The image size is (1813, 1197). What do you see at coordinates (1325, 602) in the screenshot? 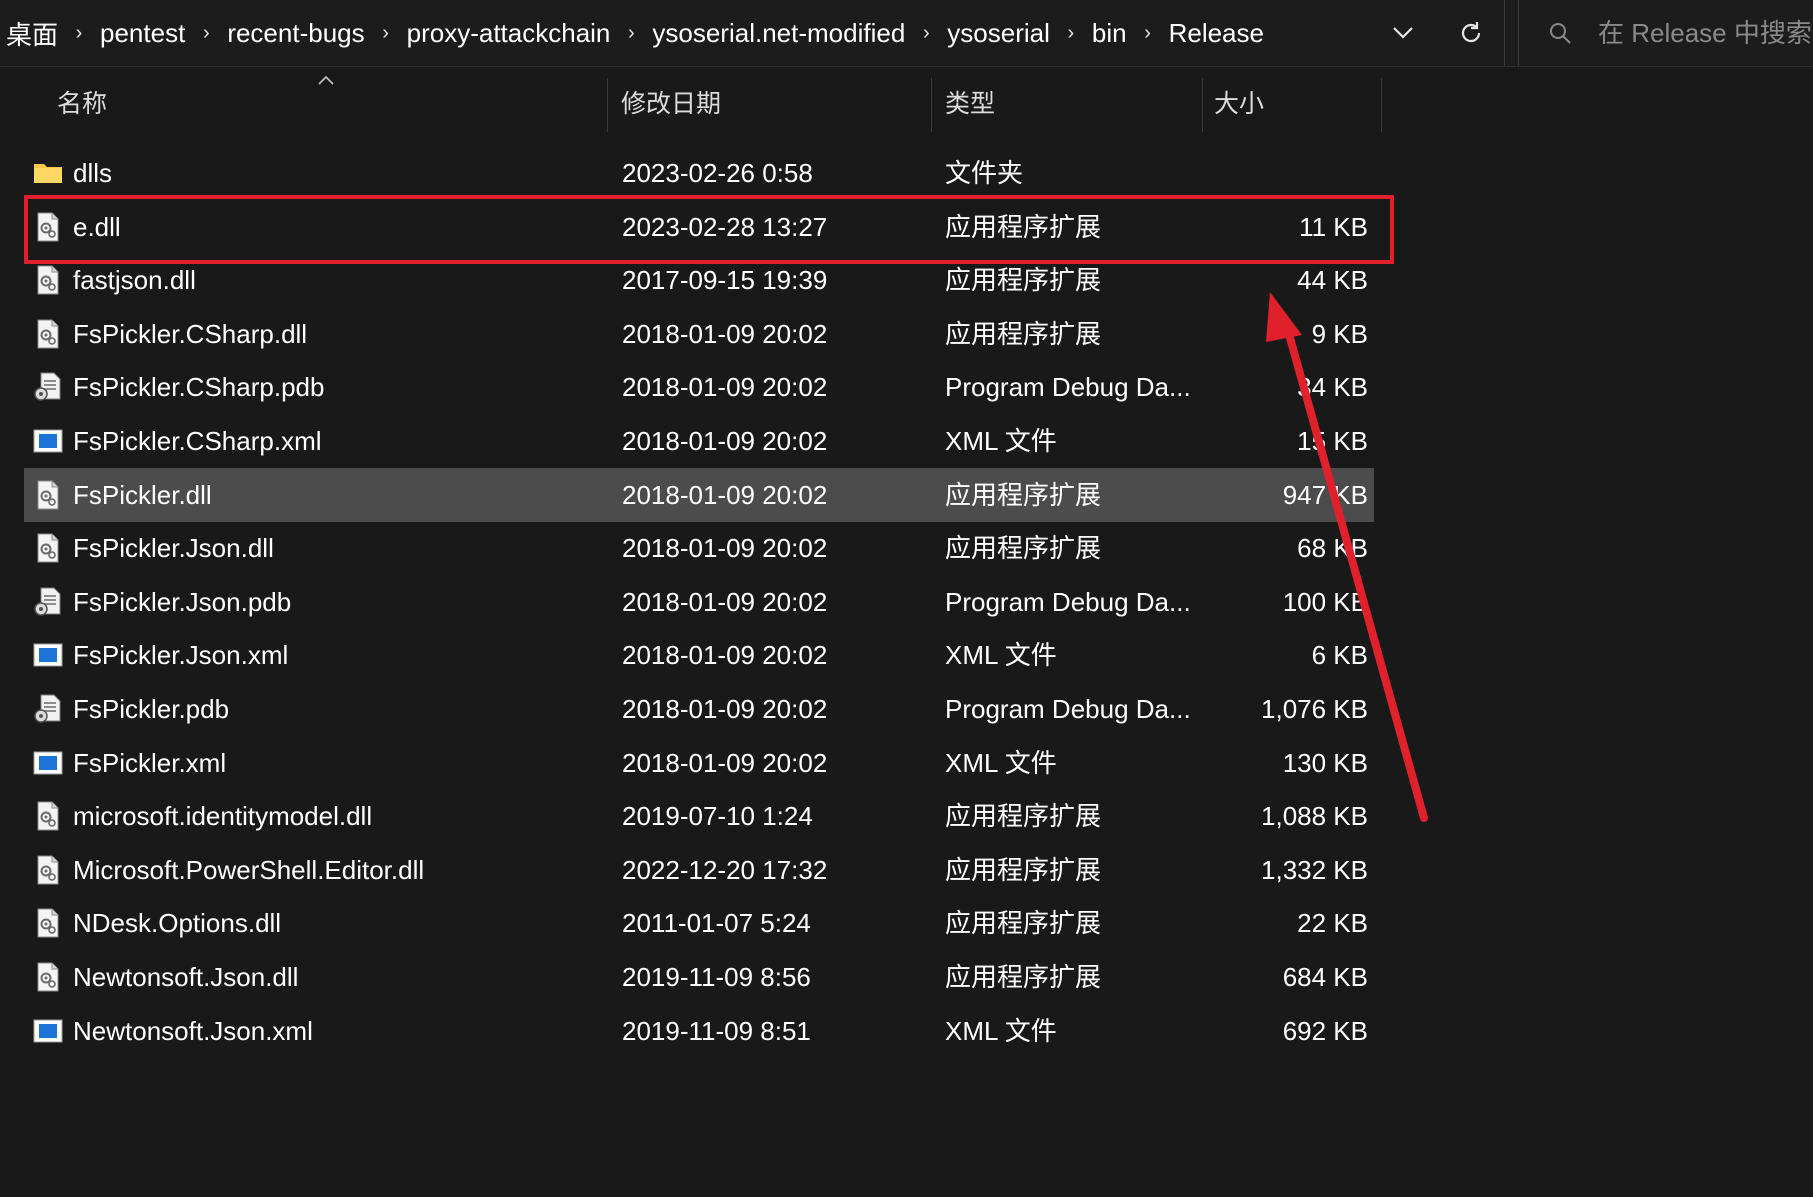
I see `file-size: 100 KB` at bounding box center [1325, 602].